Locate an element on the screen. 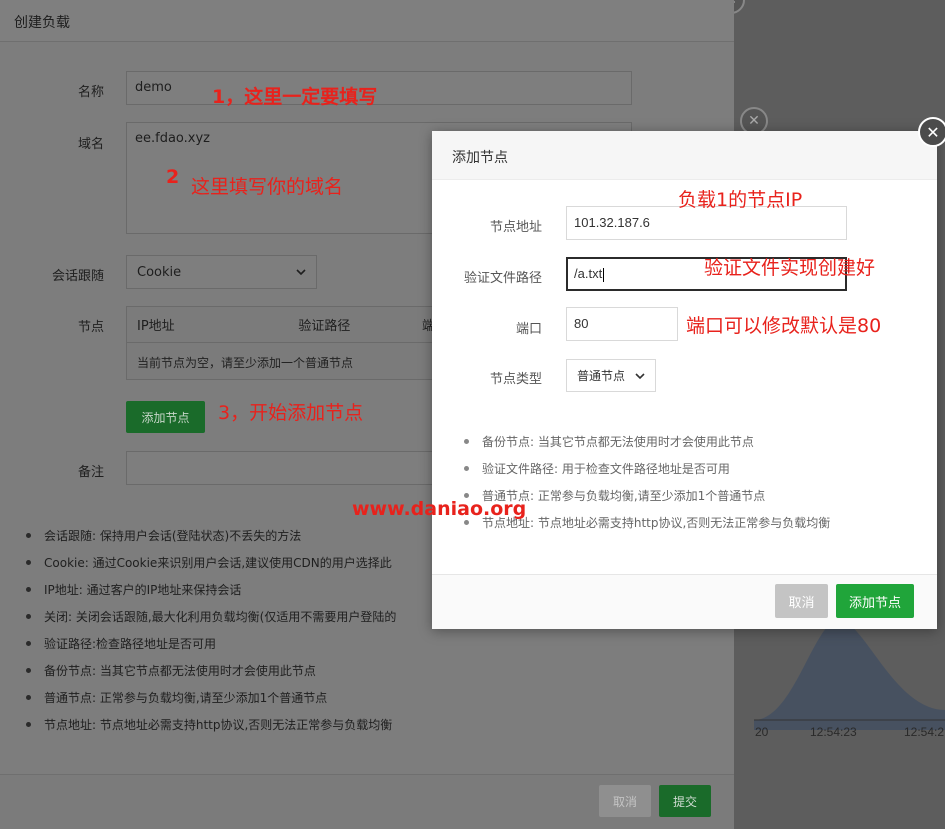  modal-cancel-button: 取消 is located at coordinates (801, 601).